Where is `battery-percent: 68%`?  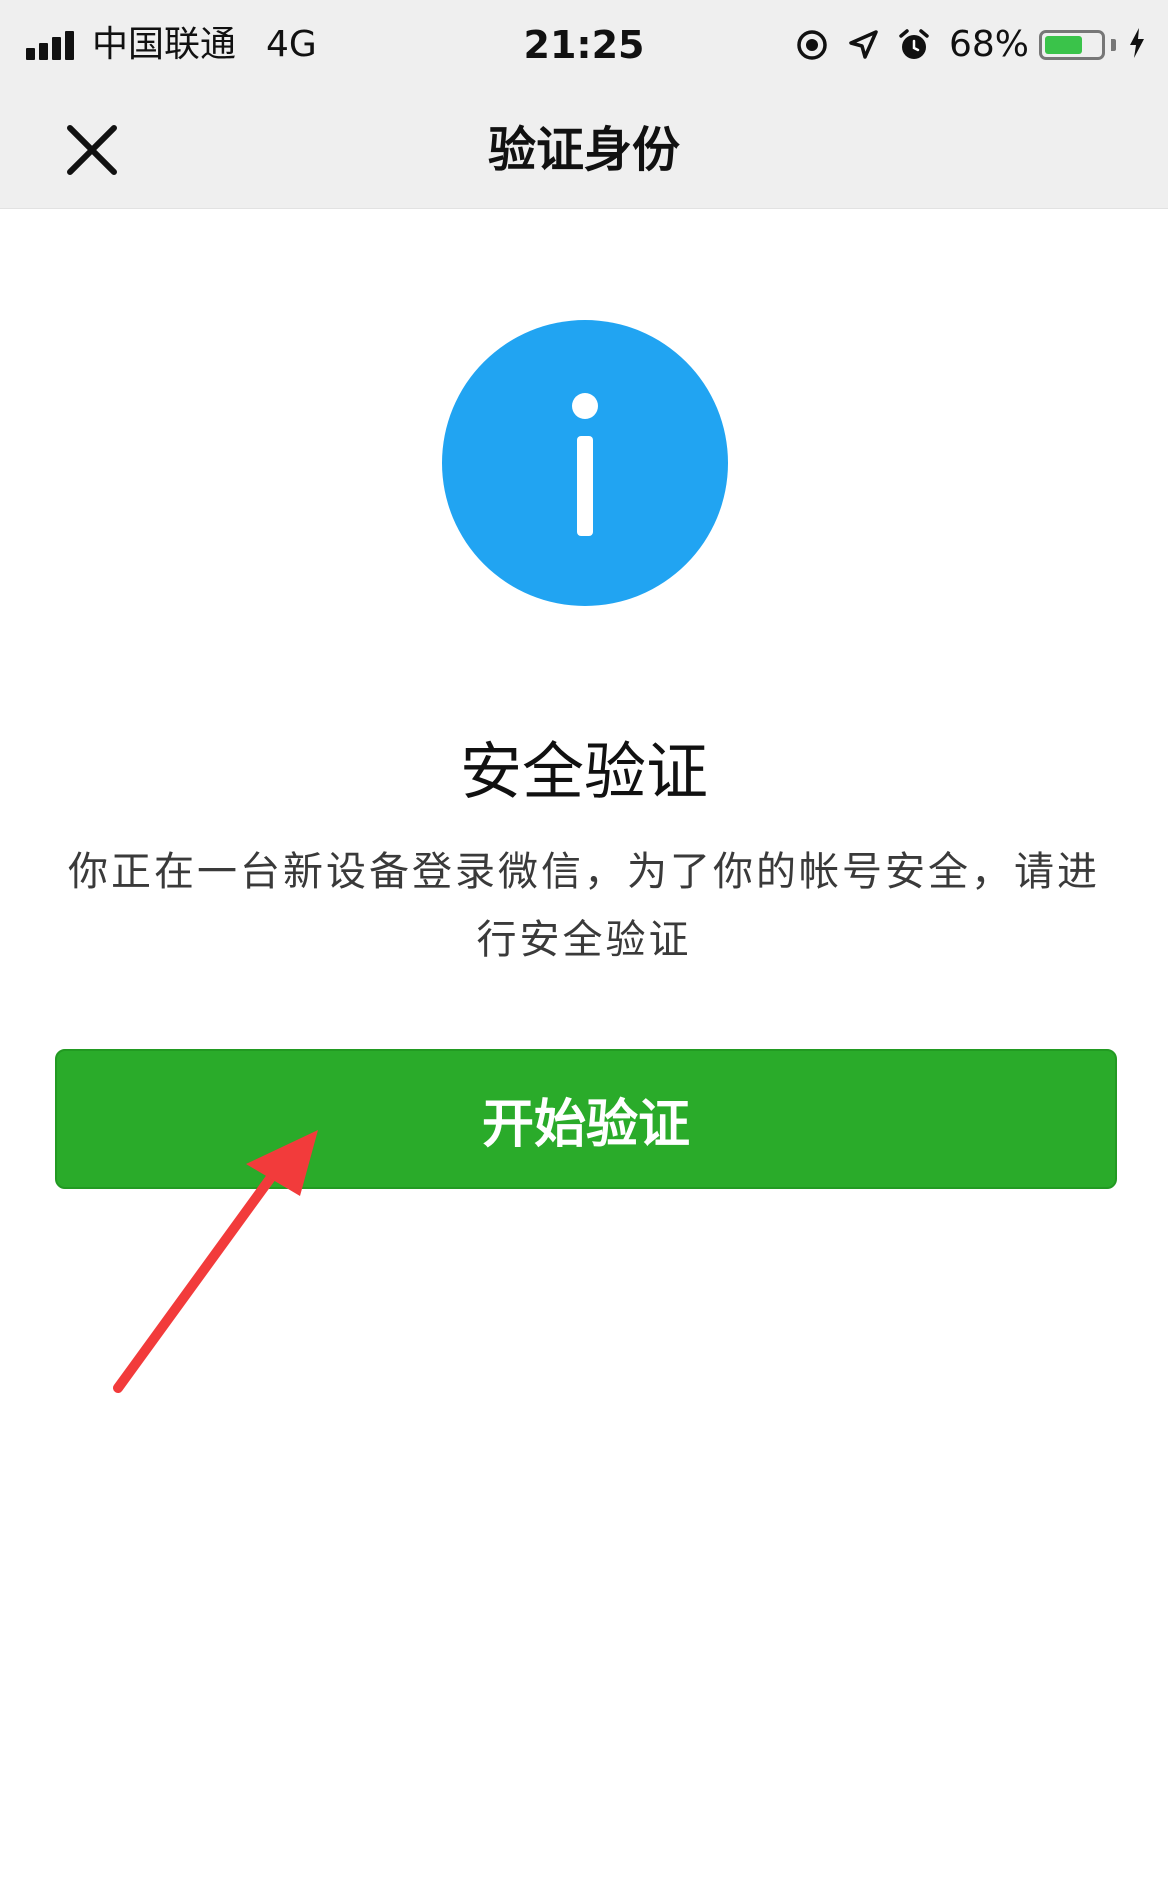
battery-percent: 68% is located at coordinates (988, 44).